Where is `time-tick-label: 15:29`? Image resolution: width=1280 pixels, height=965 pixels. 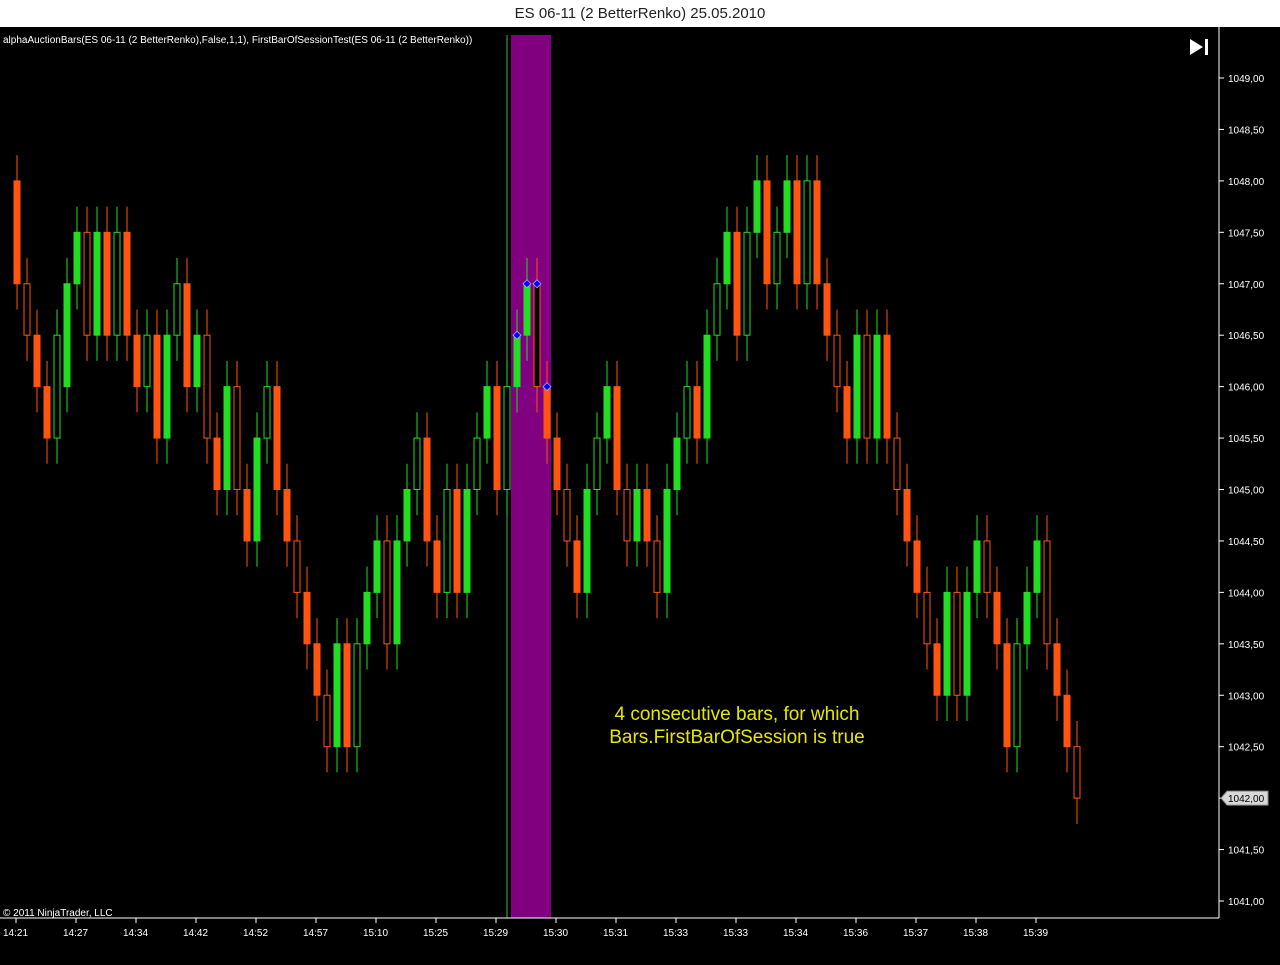
time-tick-label: 15:29 is located at coordinates (495, 933).